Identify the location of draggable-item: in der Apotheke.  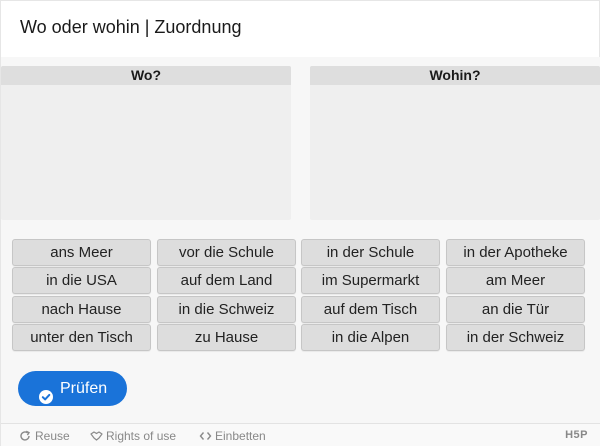
(515, 252).